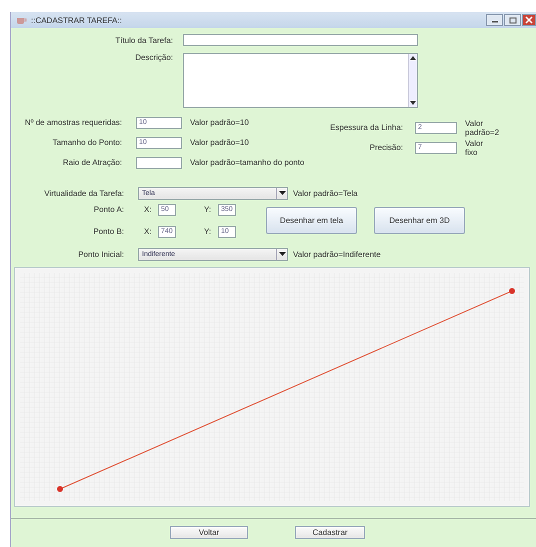 This screenshot has width=536, height=547. What do you see at coordinates (159, 162) in the screenshot?
I see `number-input` at bounding box center [159, 162].